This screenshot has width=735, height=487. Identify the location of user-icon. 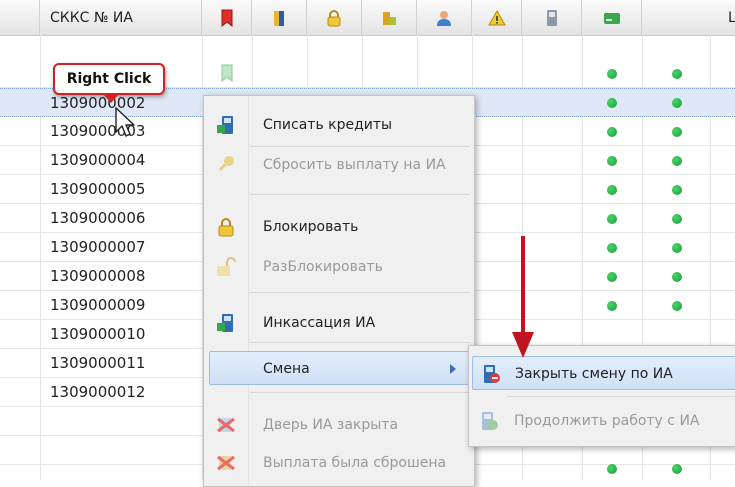
(444, 18).